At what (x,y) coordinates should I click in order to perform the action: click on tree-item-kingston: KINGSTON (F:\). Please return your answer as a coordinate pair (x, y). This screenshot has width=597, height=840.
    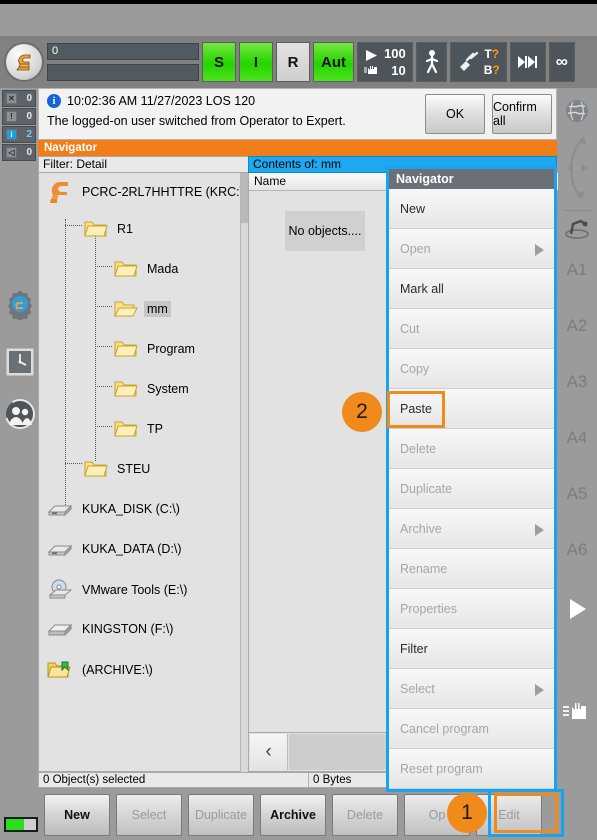
    Looking at the image, I should click on (111, 629).